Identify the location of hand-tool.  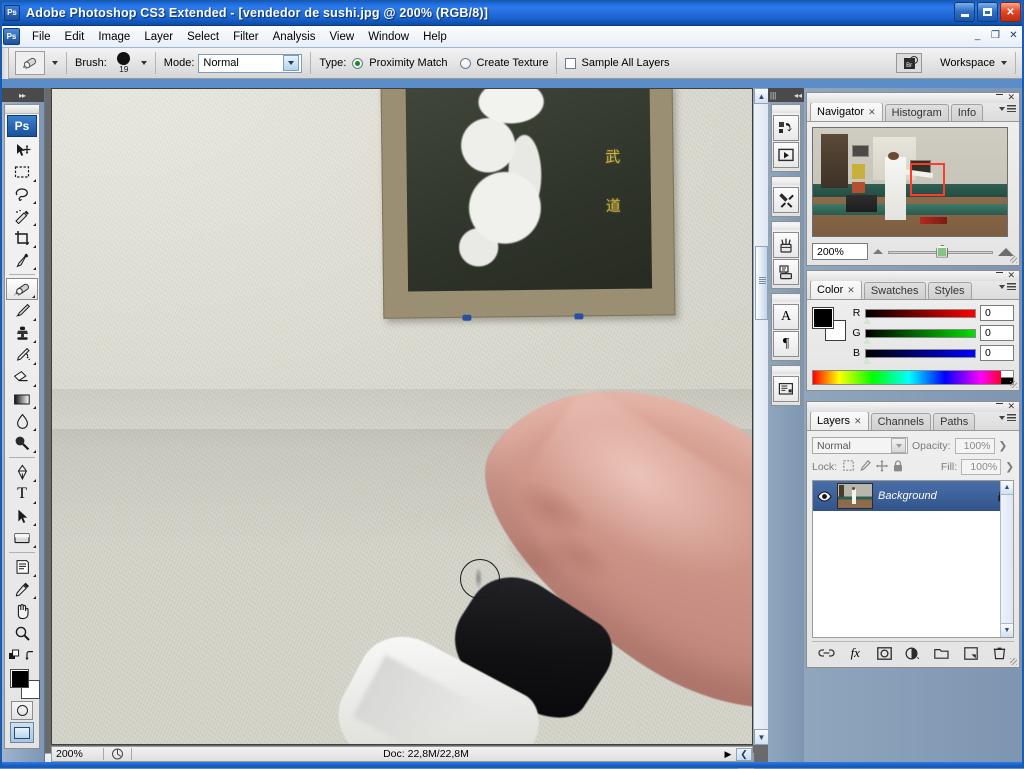
(22, 611).